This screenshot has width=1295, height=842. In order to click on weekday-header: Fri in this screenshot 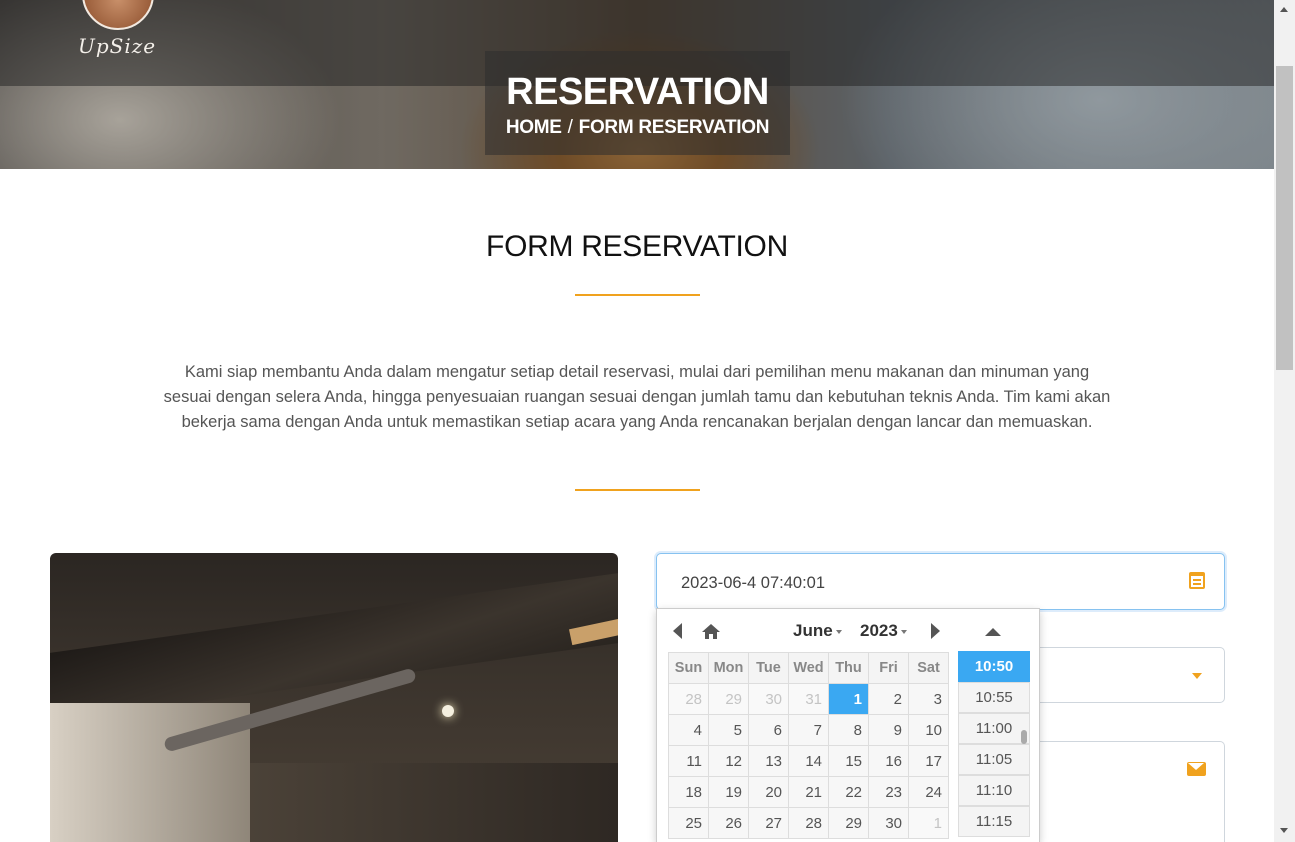, I will do `click(888, 668)`.